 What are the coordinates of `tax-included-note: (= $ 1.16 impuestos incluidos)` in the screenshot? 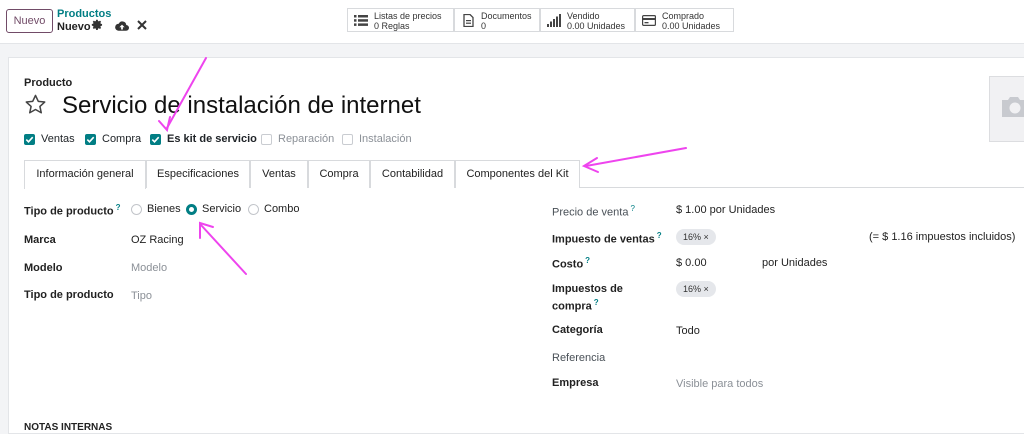 It's located at (942, 237).